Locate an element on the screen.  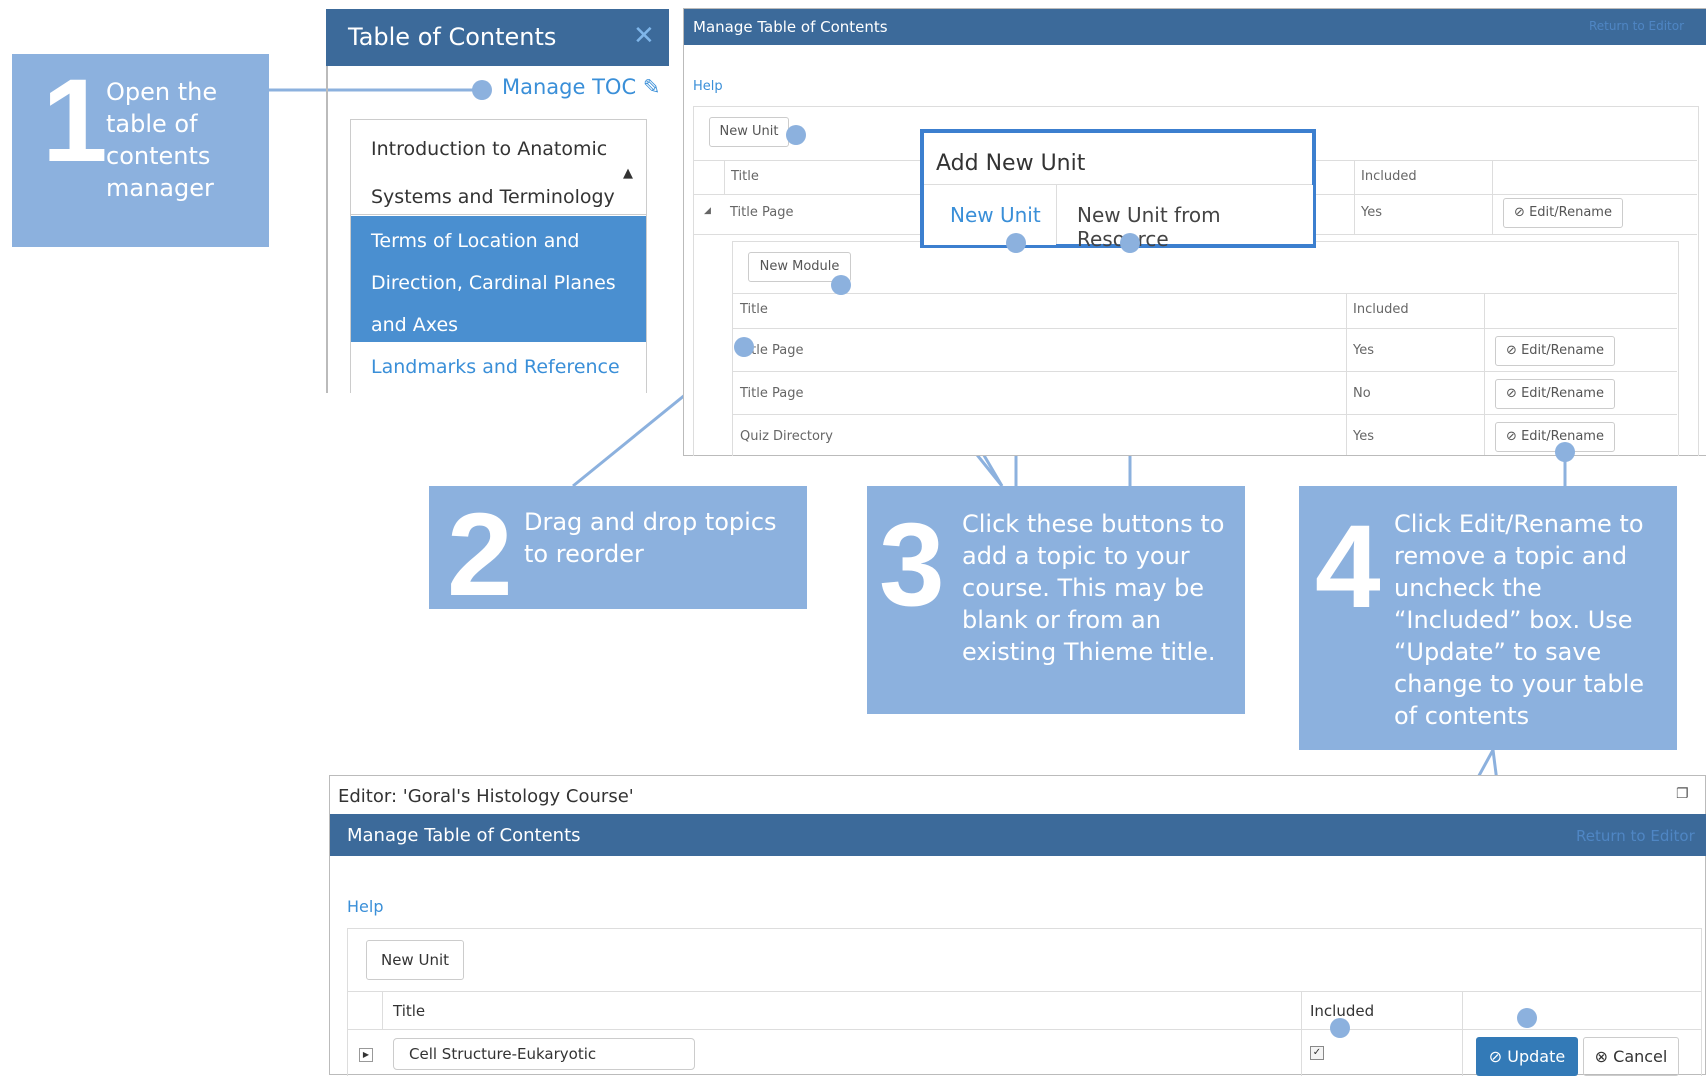
step-number: 4 is located at coordinates (1348, 567).